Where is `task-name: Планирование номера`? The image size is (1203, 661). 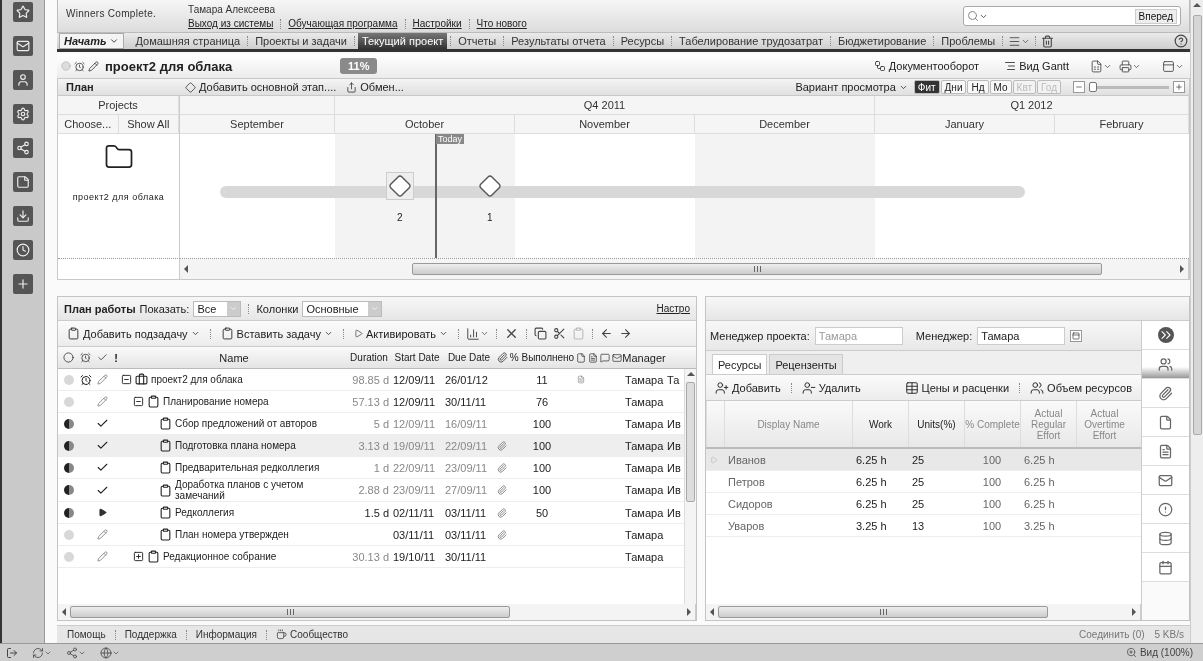
task-name: Планирование номера is located at coordinates (216, 401).